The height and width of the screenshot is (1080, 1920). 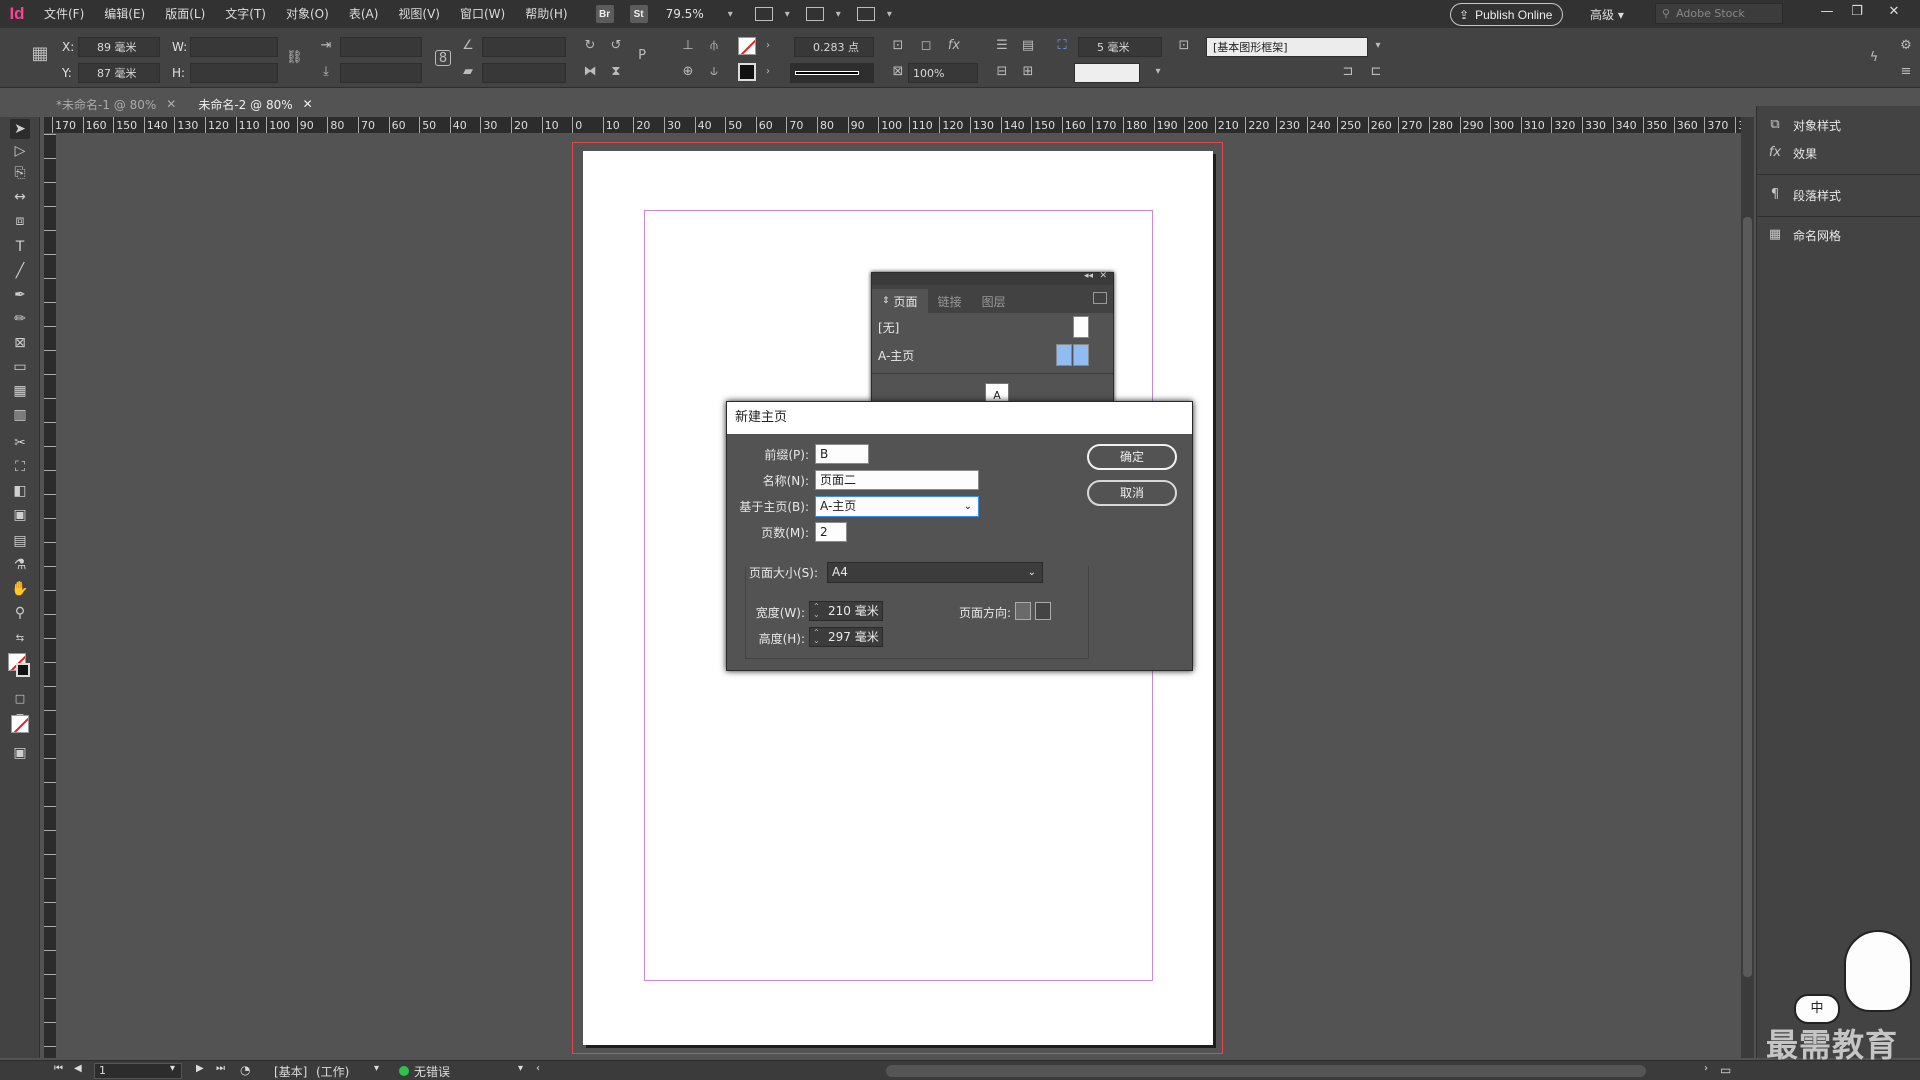 What do you see at coordinates (846, 611) in the screenshot?
I see `width-input: ⌃ ⌄ 210 毫米` at bounding box center [846, 611].